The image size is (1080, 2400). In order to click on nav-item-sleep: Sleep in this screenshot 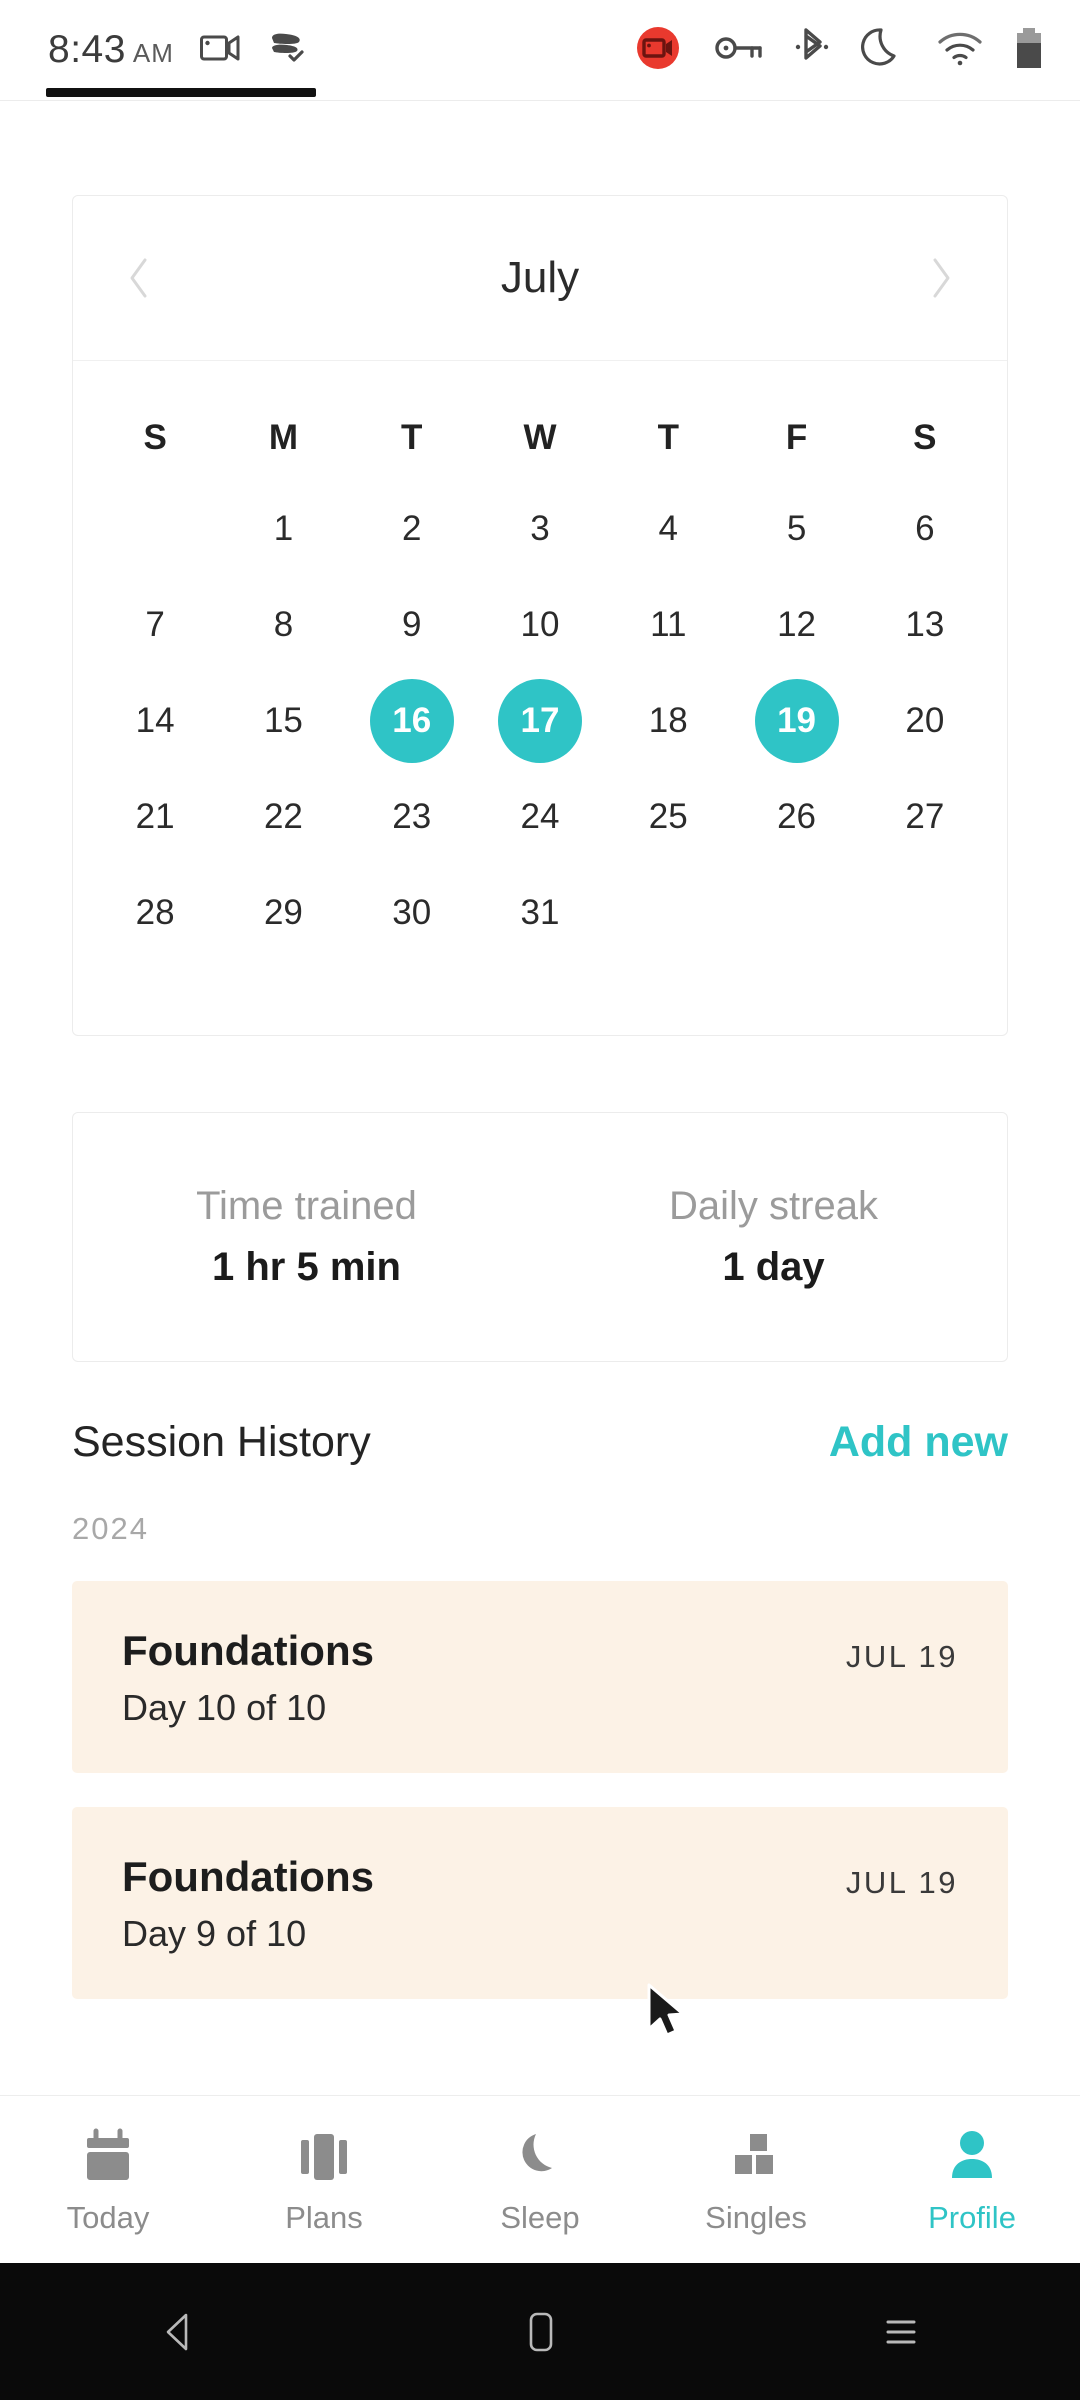, I will do `click(540, 2180)`.